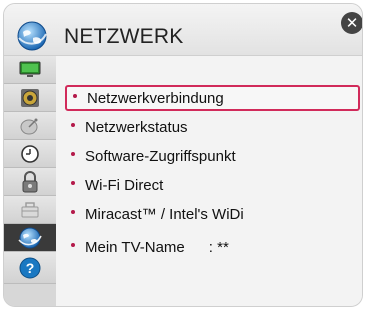  I want to click on tv-screen-icon, so click(30, 69).